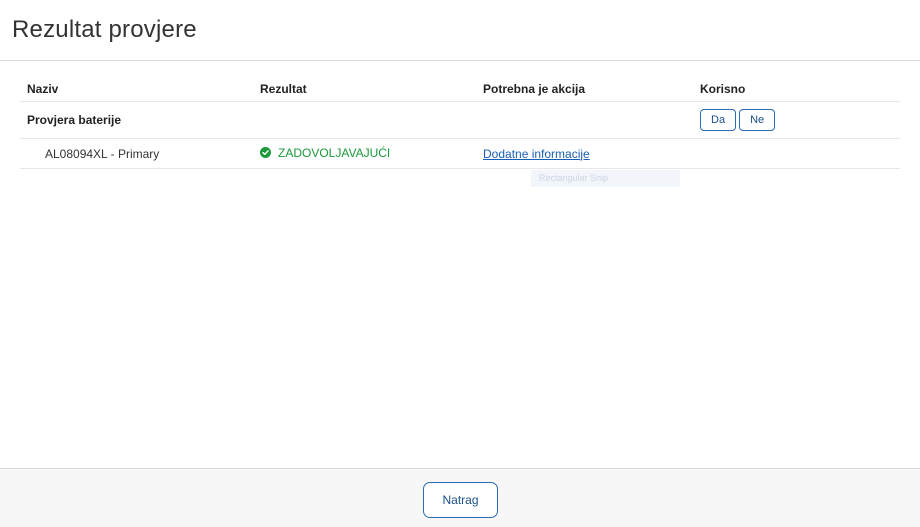 The height and width of the screenshot is (527, 920). What do you see at coordinates (796, 153) in the screenshot?
I see `item-useful-cell` at bounding box center [796, 153].